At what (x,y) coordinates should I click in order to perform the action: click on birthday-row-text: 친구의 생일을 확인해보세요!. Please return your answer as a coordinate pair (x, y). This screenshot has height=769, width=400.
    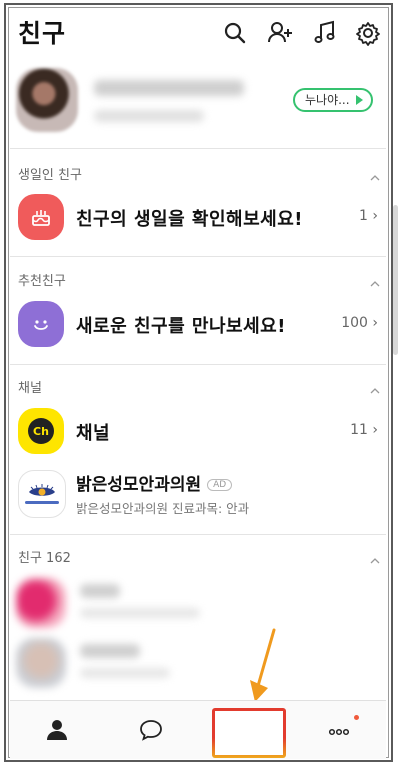
    Looking at the image, I should click on (189, 219).